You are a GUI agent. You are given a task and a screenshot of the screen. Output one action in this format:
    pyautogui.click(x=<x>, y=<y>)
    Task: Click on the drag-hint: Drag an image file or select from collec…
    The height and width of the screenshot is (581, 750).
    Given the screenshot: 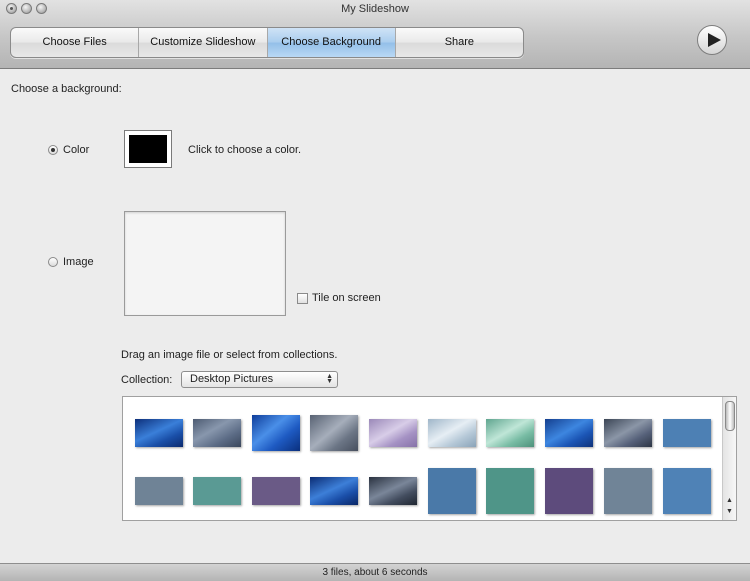 What is the action you would take?
    pyautogui.click(x=229, y=355)
    